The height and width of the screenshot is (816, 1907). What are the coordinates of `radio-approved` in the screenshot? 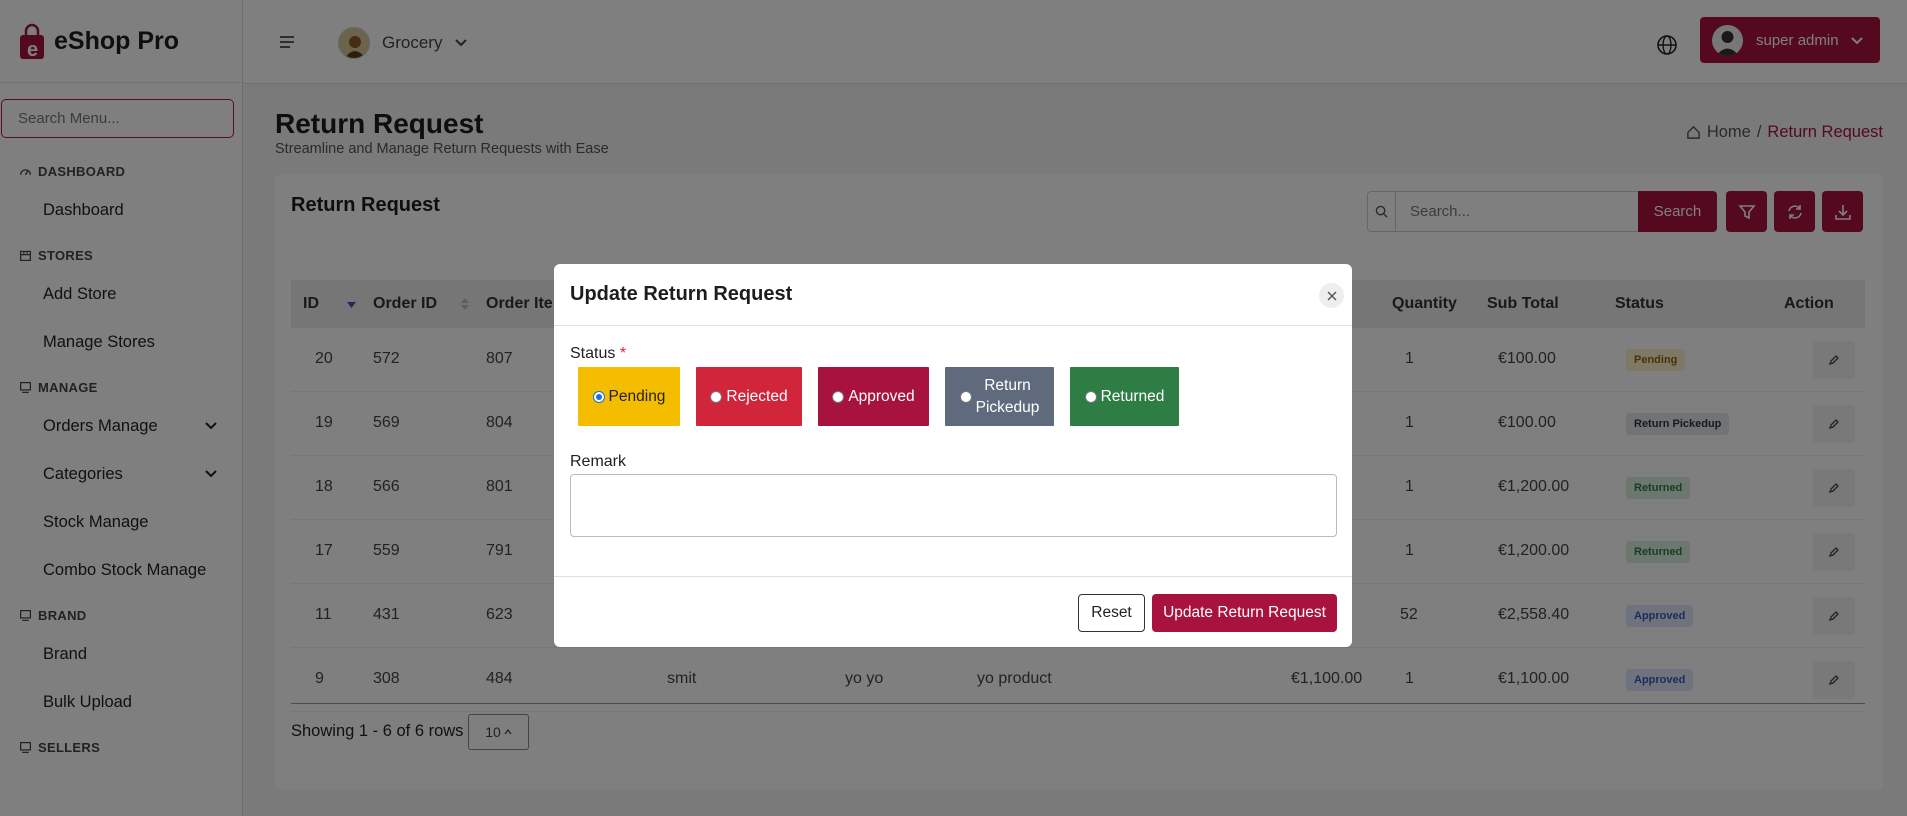 It's located at (838, 396).